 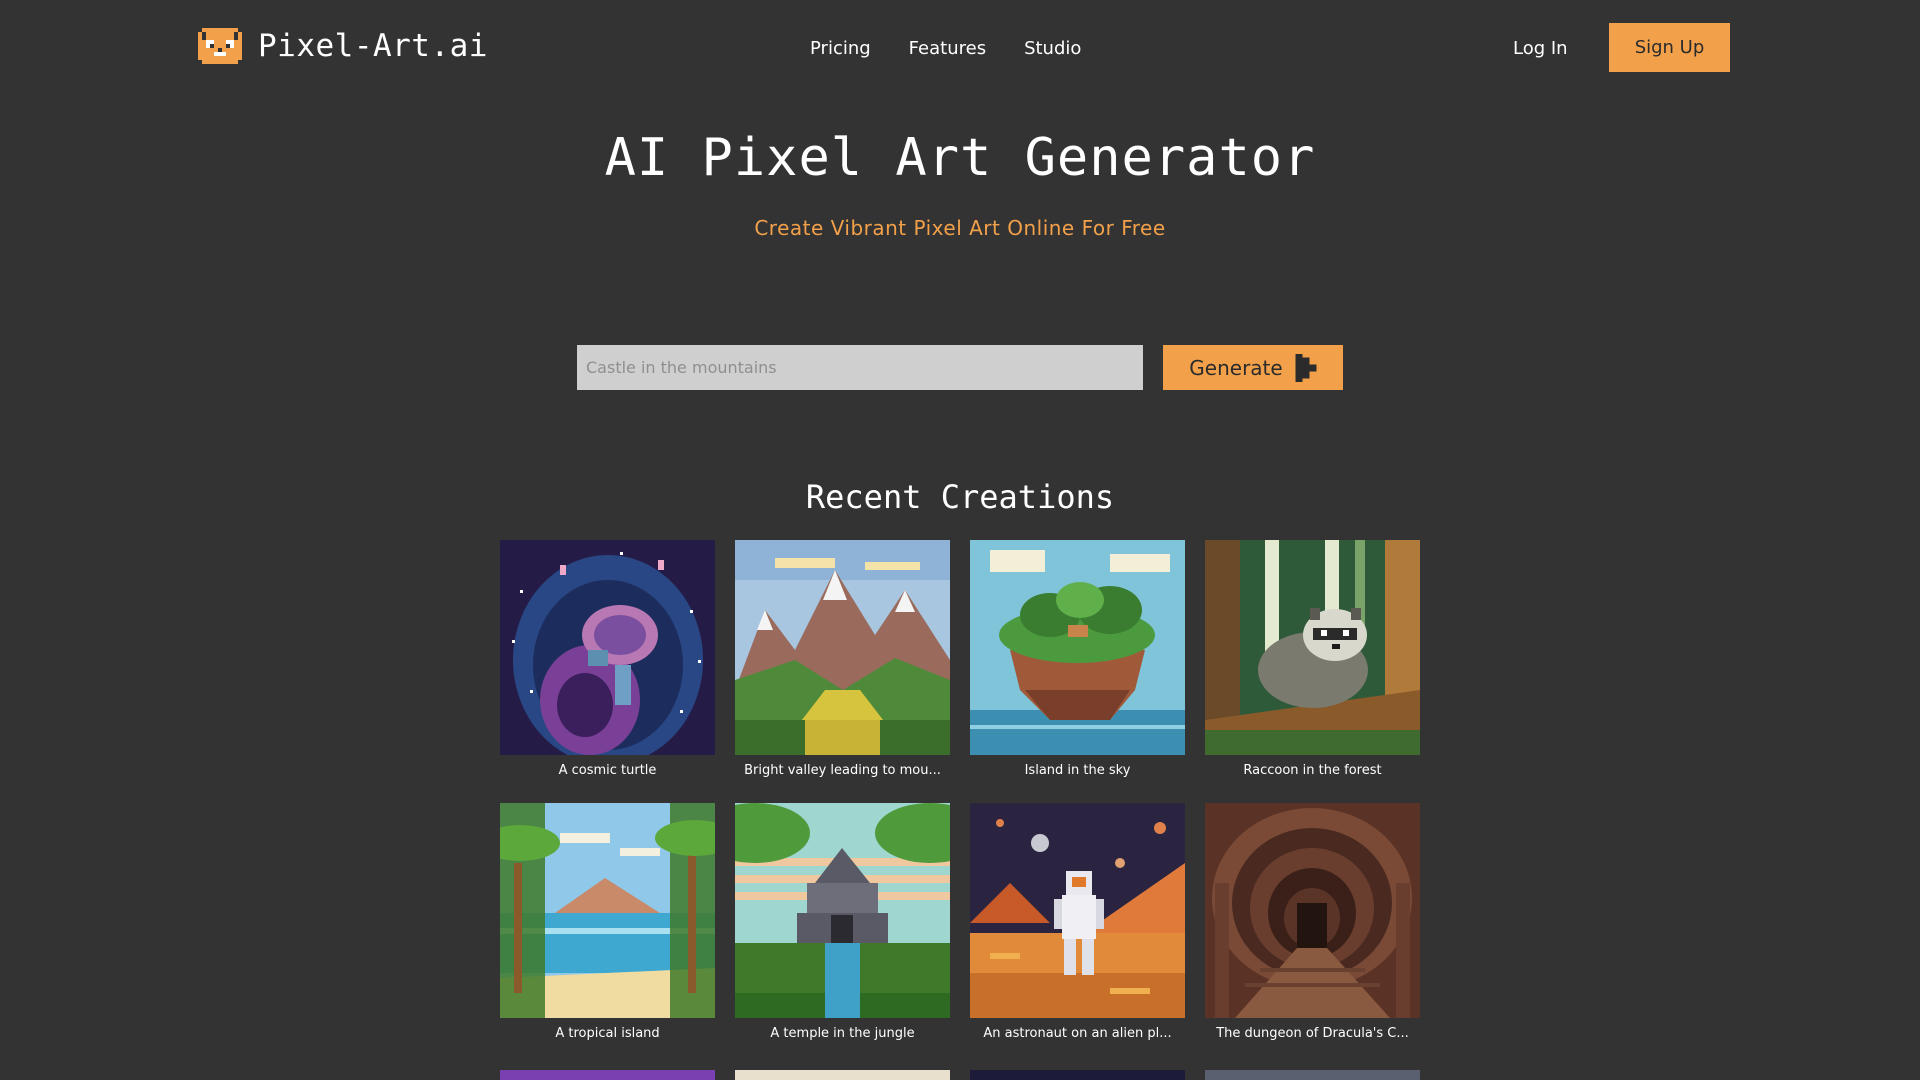 What do you see at coordinates (373, 46) in the screenshot?
I see `brand-name: Pixel-Art.ai` at bounding box center [373, 46].